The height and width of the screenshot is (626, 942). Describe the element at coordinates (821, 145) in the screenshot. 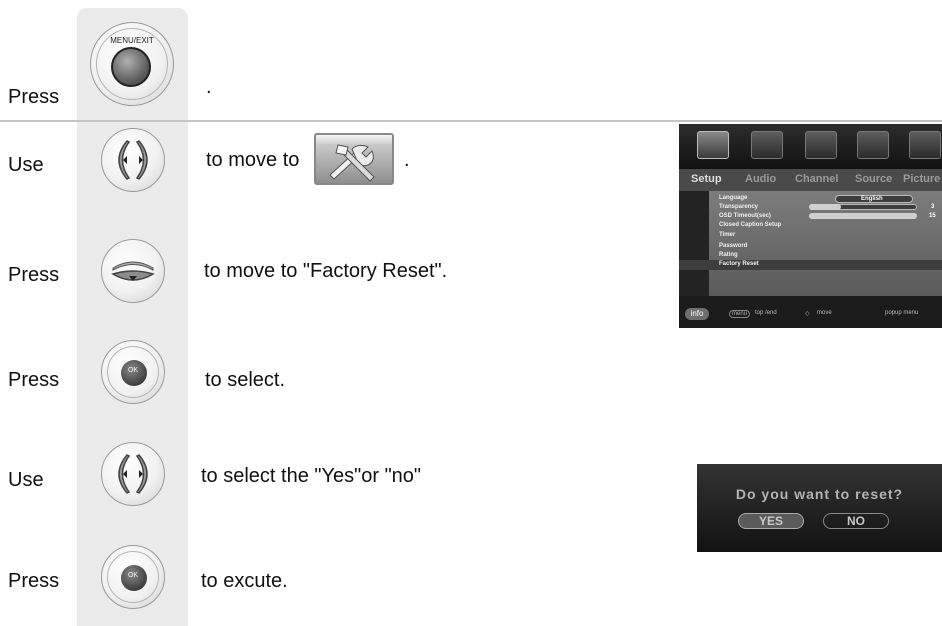

I see `channel-icon` at that location.